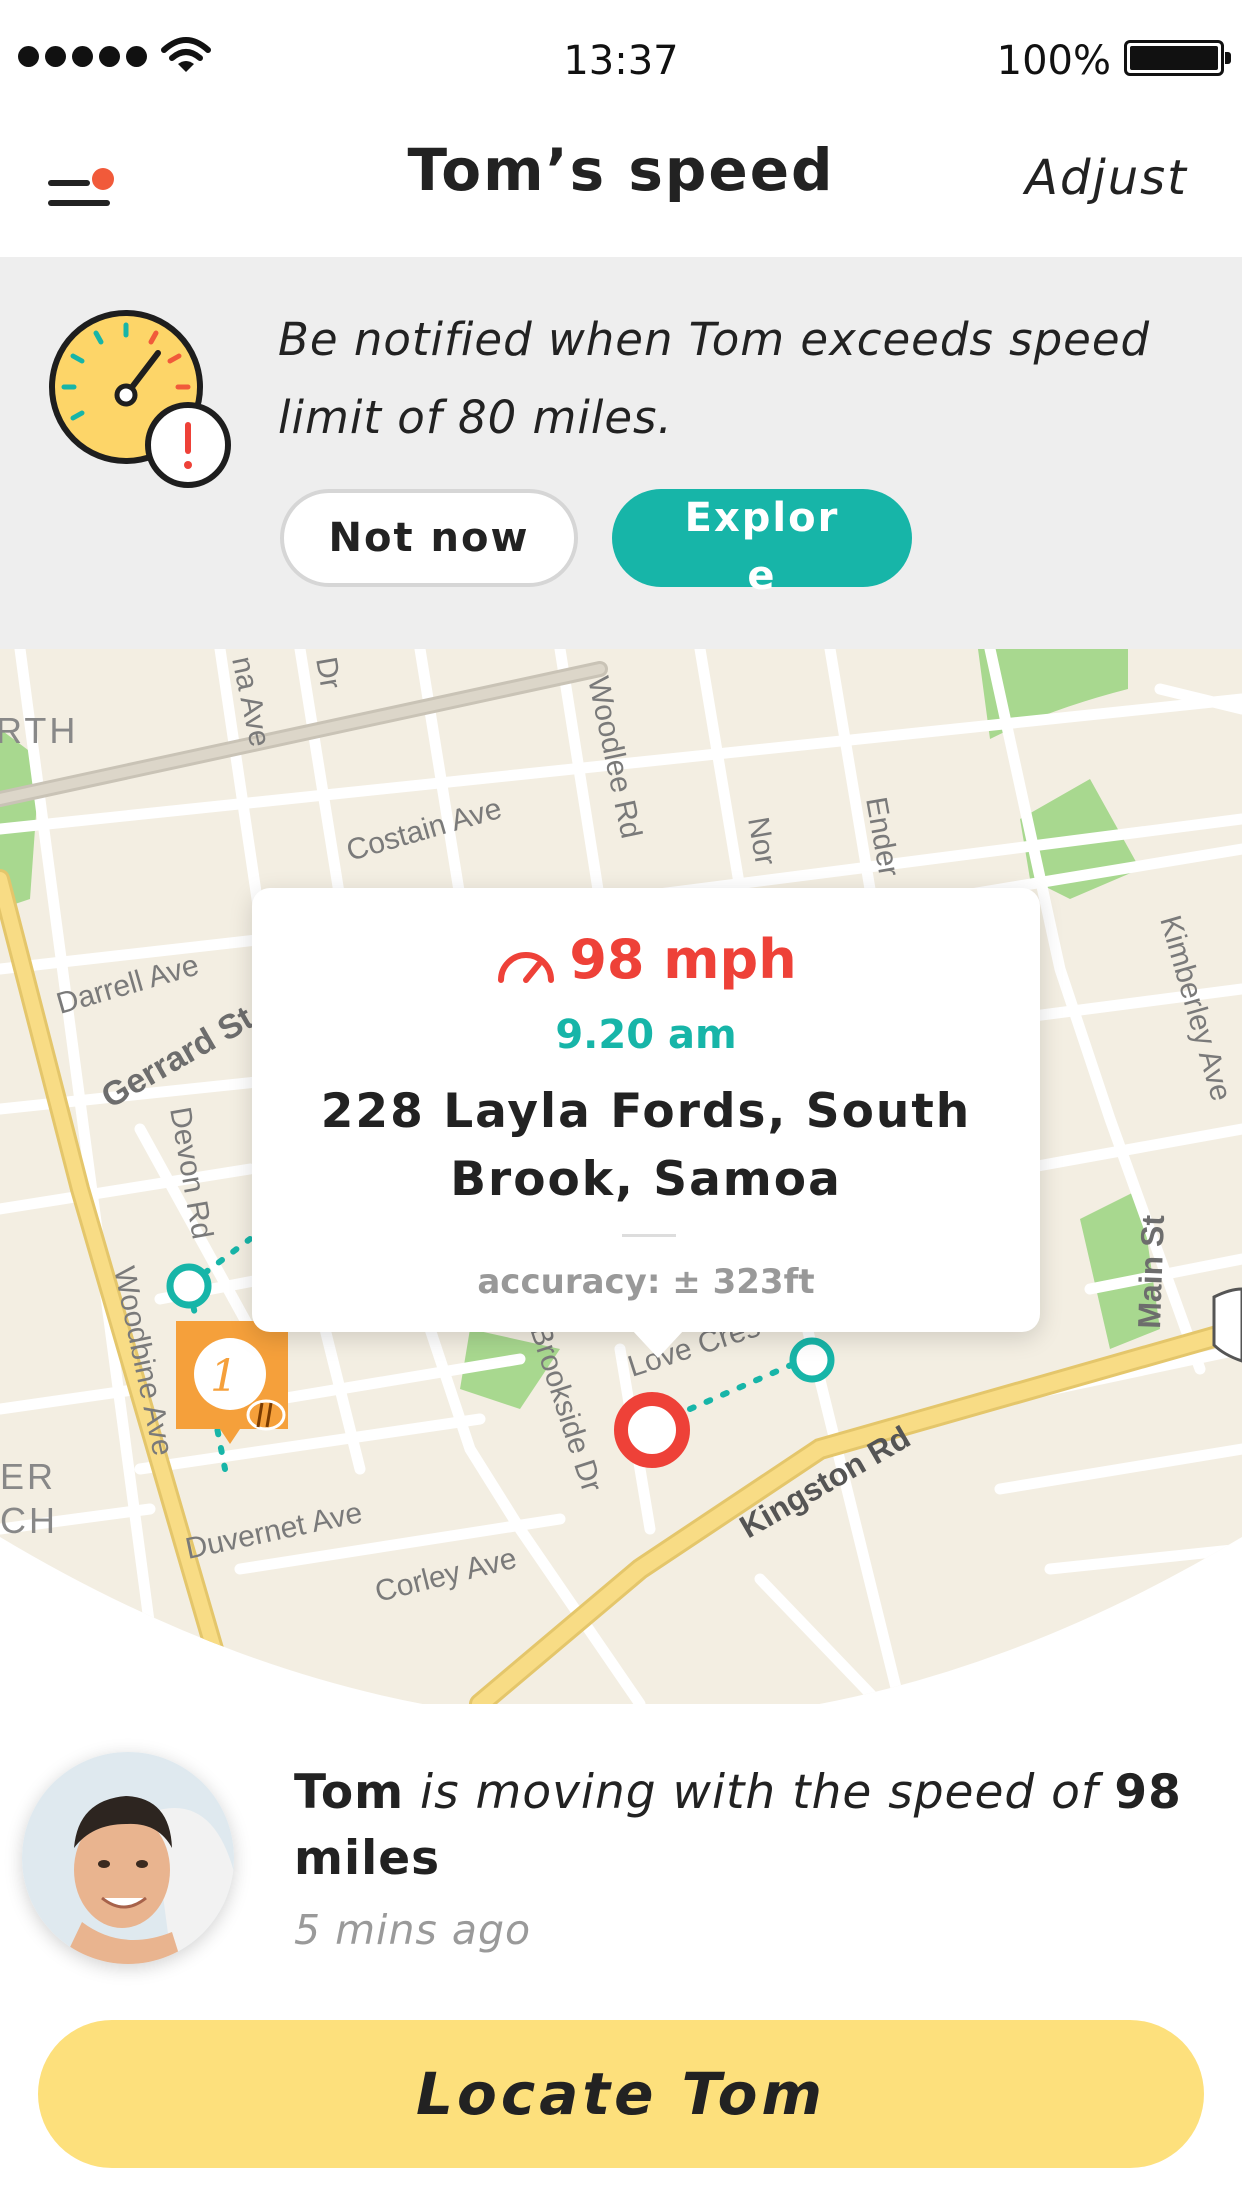  What do you see at coordinates (1148, 1792) in the screenshot?
I see `speed-value: 98` at bounding box center [1148, 1792].